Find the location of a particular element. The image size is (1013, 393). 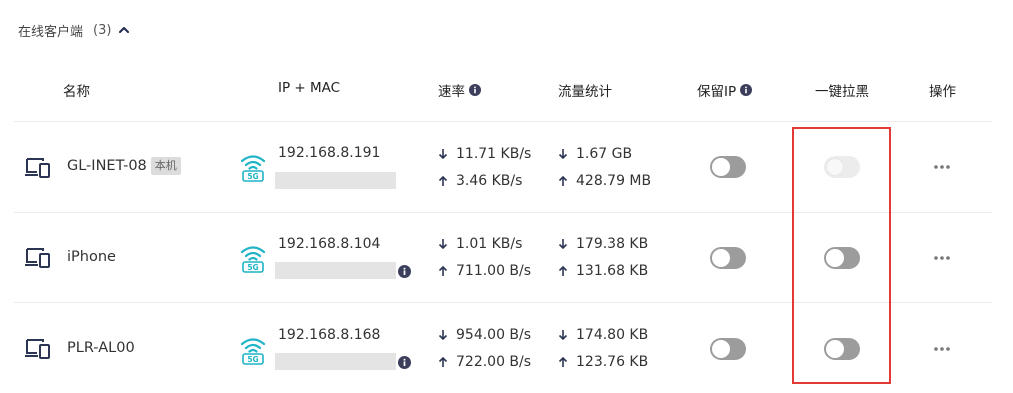

header-name-label: 名称 is located at coordinates (76, 92).